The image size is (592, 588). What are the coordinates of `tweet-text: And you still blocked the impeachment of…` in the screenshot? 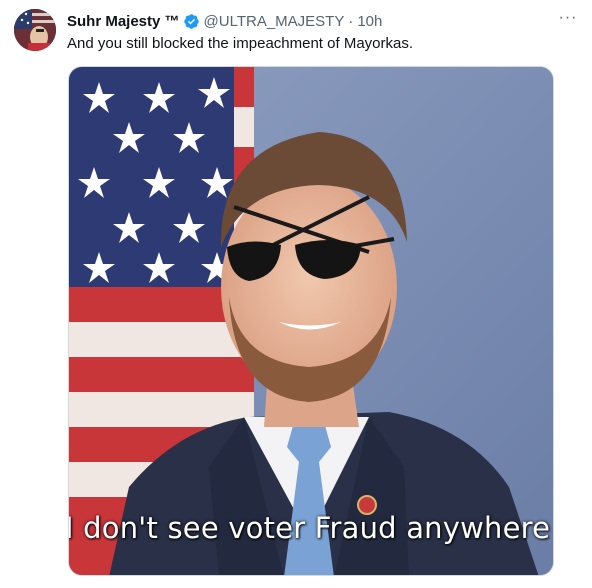 It's located at (240, 43).